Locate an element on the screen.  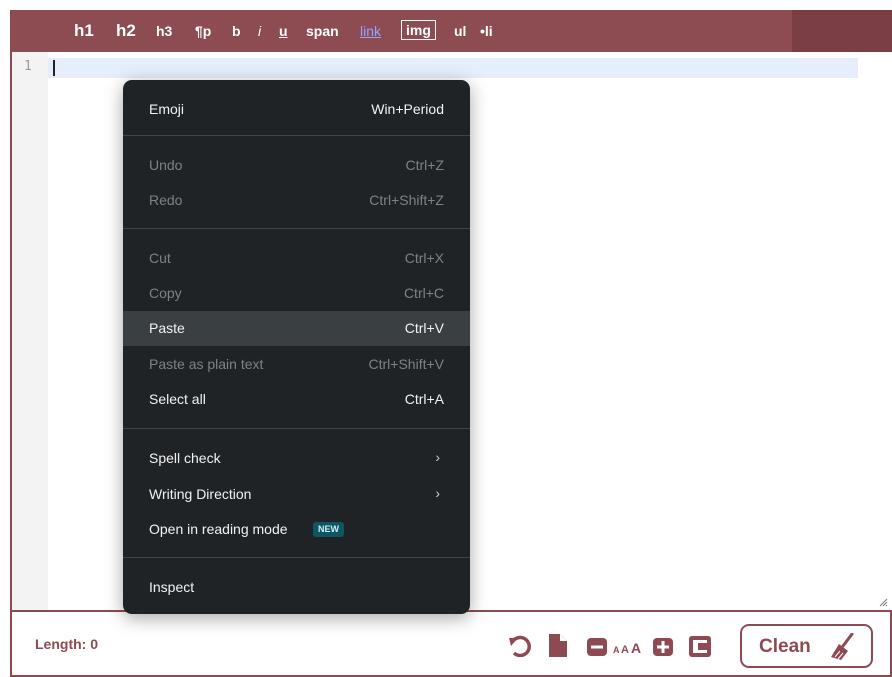
menu-item-label: Copy is located at coordinates (165, 293).